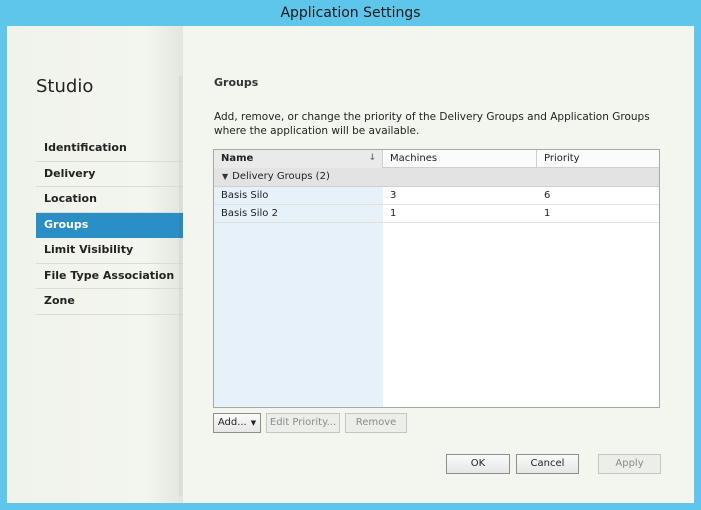 The height and width of the screenshot is (510, 701). Describe the element at coordinates (109, 174) in the screenshot. I see `sidebar-item-delivery: Delivery` at that location.